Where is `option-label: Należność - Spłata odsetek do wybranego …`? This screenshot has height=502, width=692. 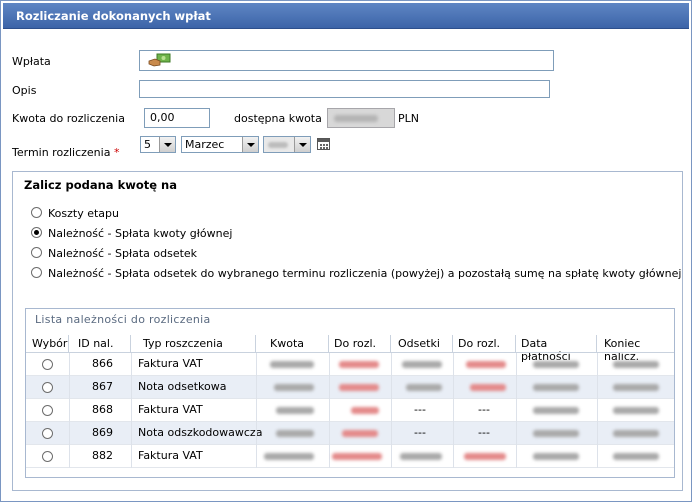
option-label: Należność - Spłata odsetek do wybranego … is located at coordinates (365, 273).